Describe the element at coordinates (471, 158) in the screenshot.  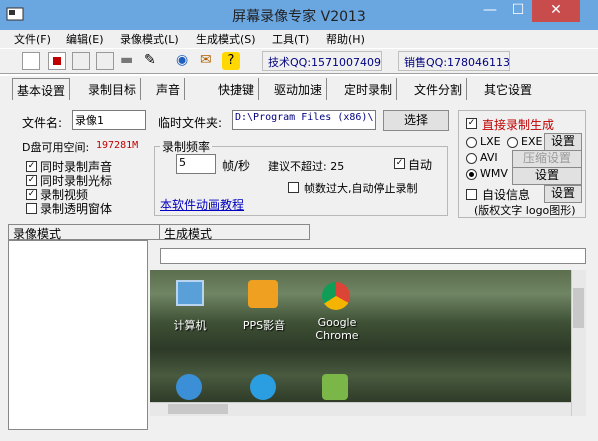
I see `radio-avi` at that location.